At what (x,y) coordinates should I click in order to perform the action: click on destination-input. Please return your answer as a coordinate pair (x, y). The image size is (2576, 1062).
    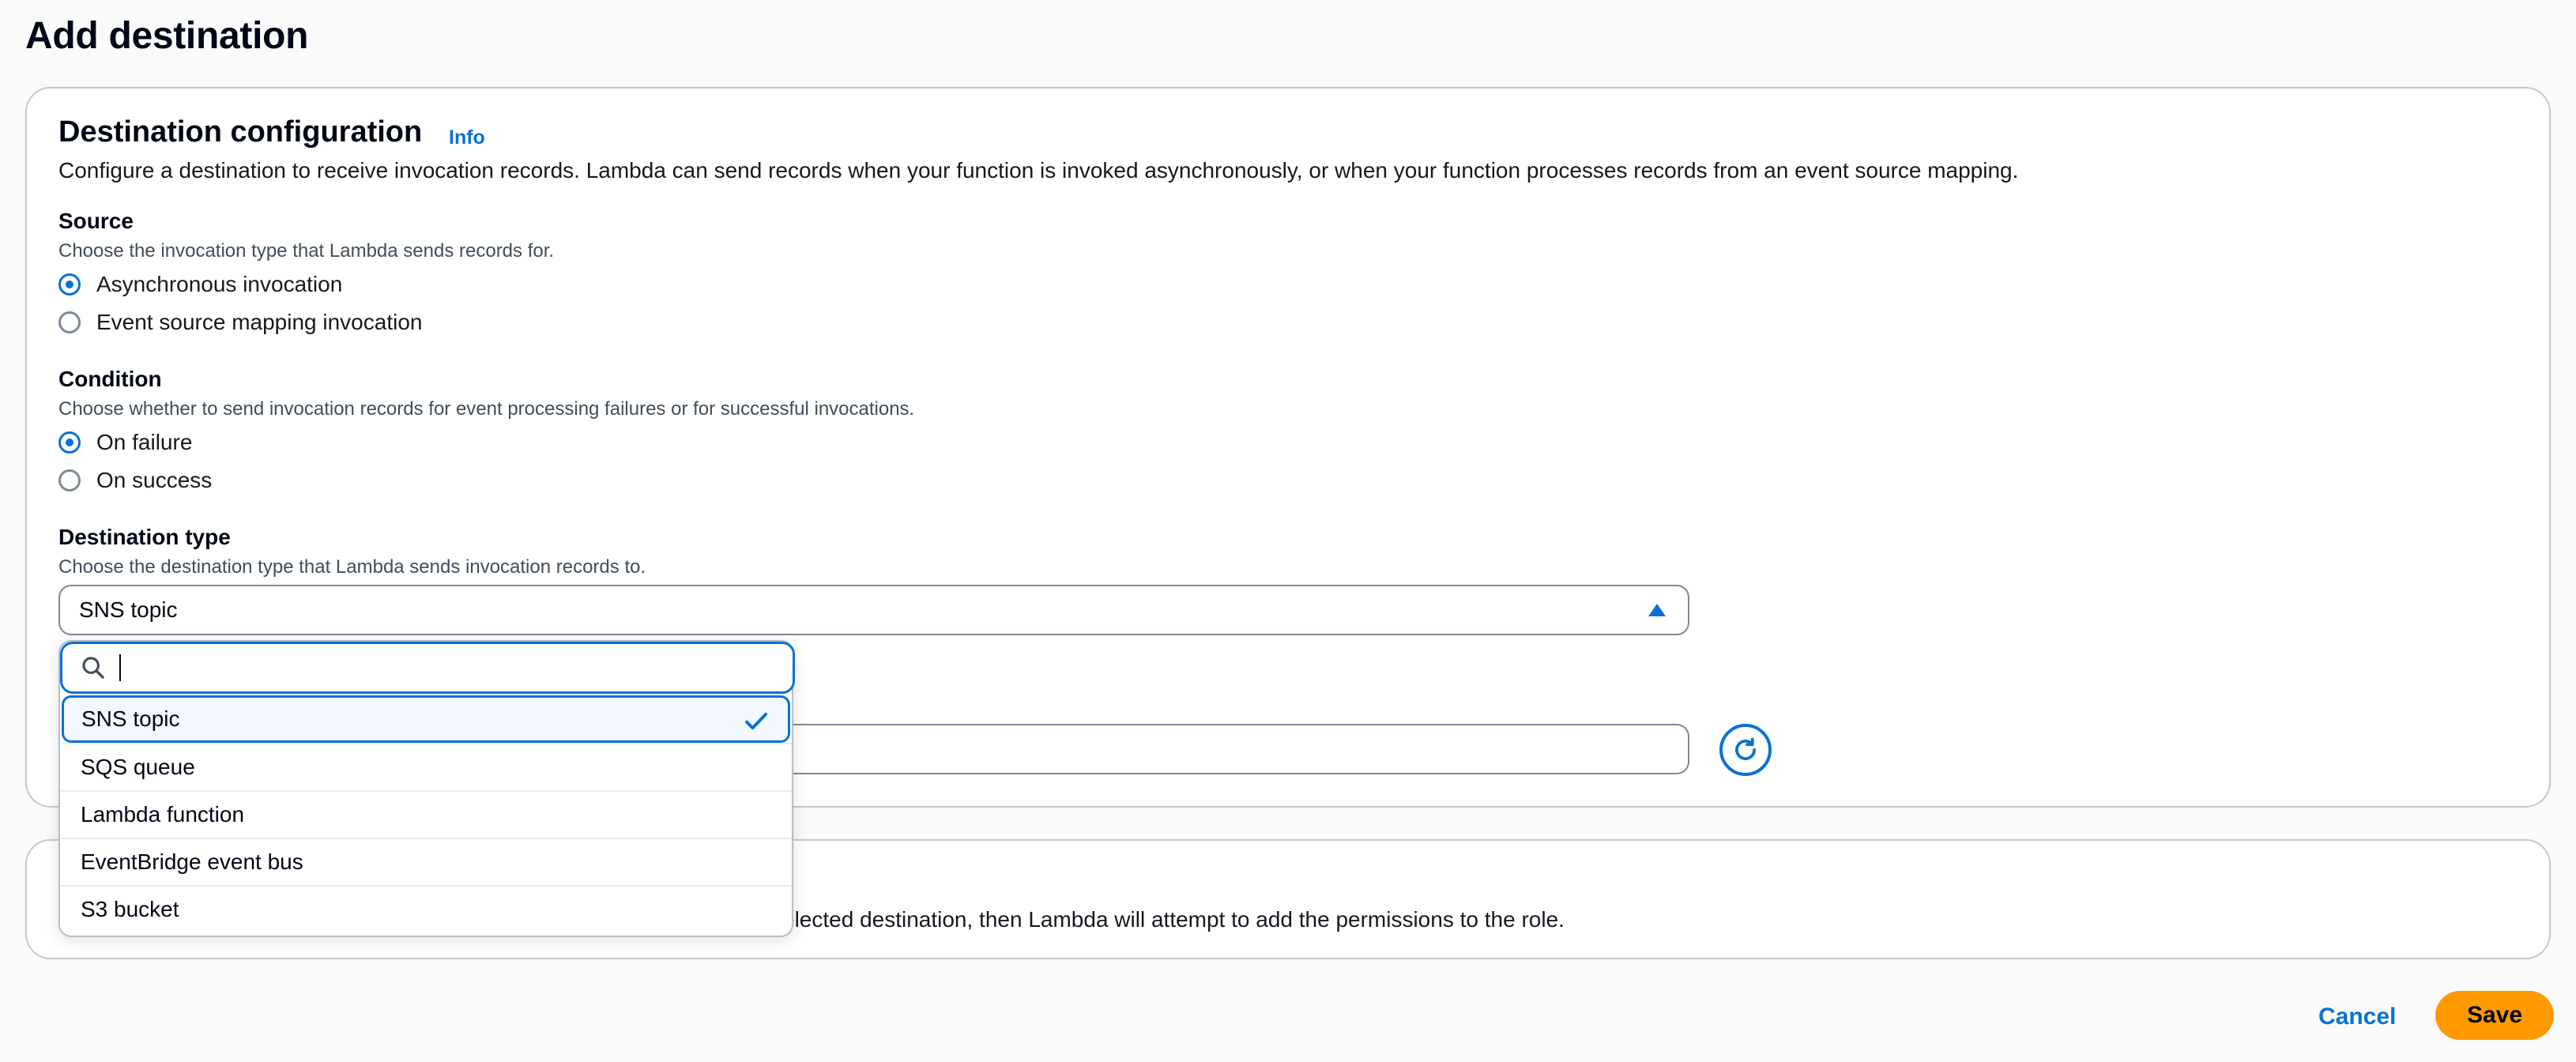
    Looking at the image, I should click on (1235, 749).